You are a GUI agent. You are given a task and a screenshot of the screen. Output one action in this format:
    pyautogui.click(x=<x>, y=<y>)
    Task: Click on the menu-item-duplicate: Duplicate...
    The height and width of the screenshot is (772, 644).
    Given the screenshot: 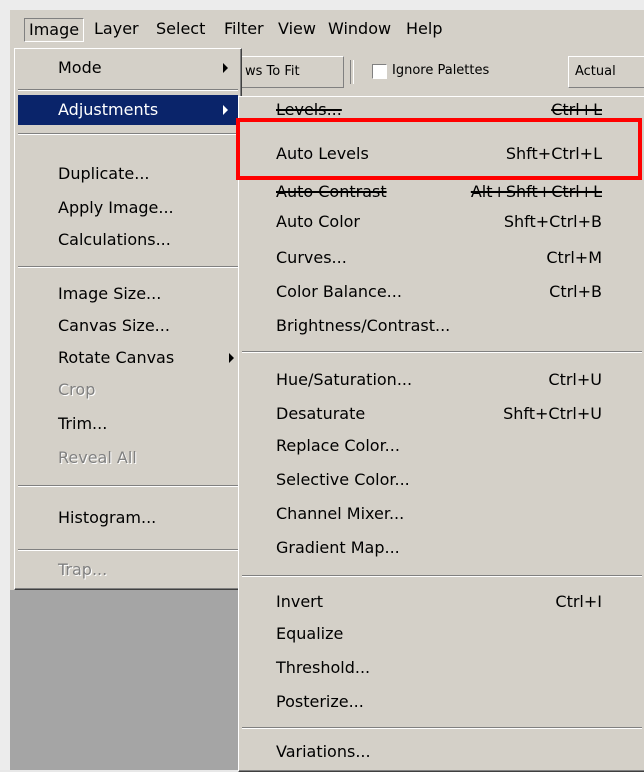 What is the action you would take?
    pyautogui.click(x=128, y=174)
    